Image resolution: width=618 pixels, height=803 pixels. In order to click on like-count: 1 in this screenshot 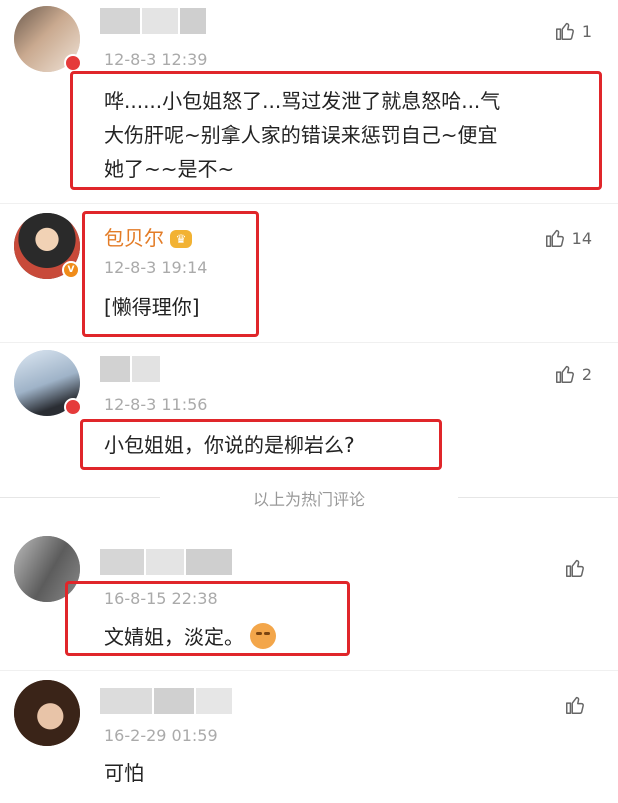, I will do `click(586, 31)`.